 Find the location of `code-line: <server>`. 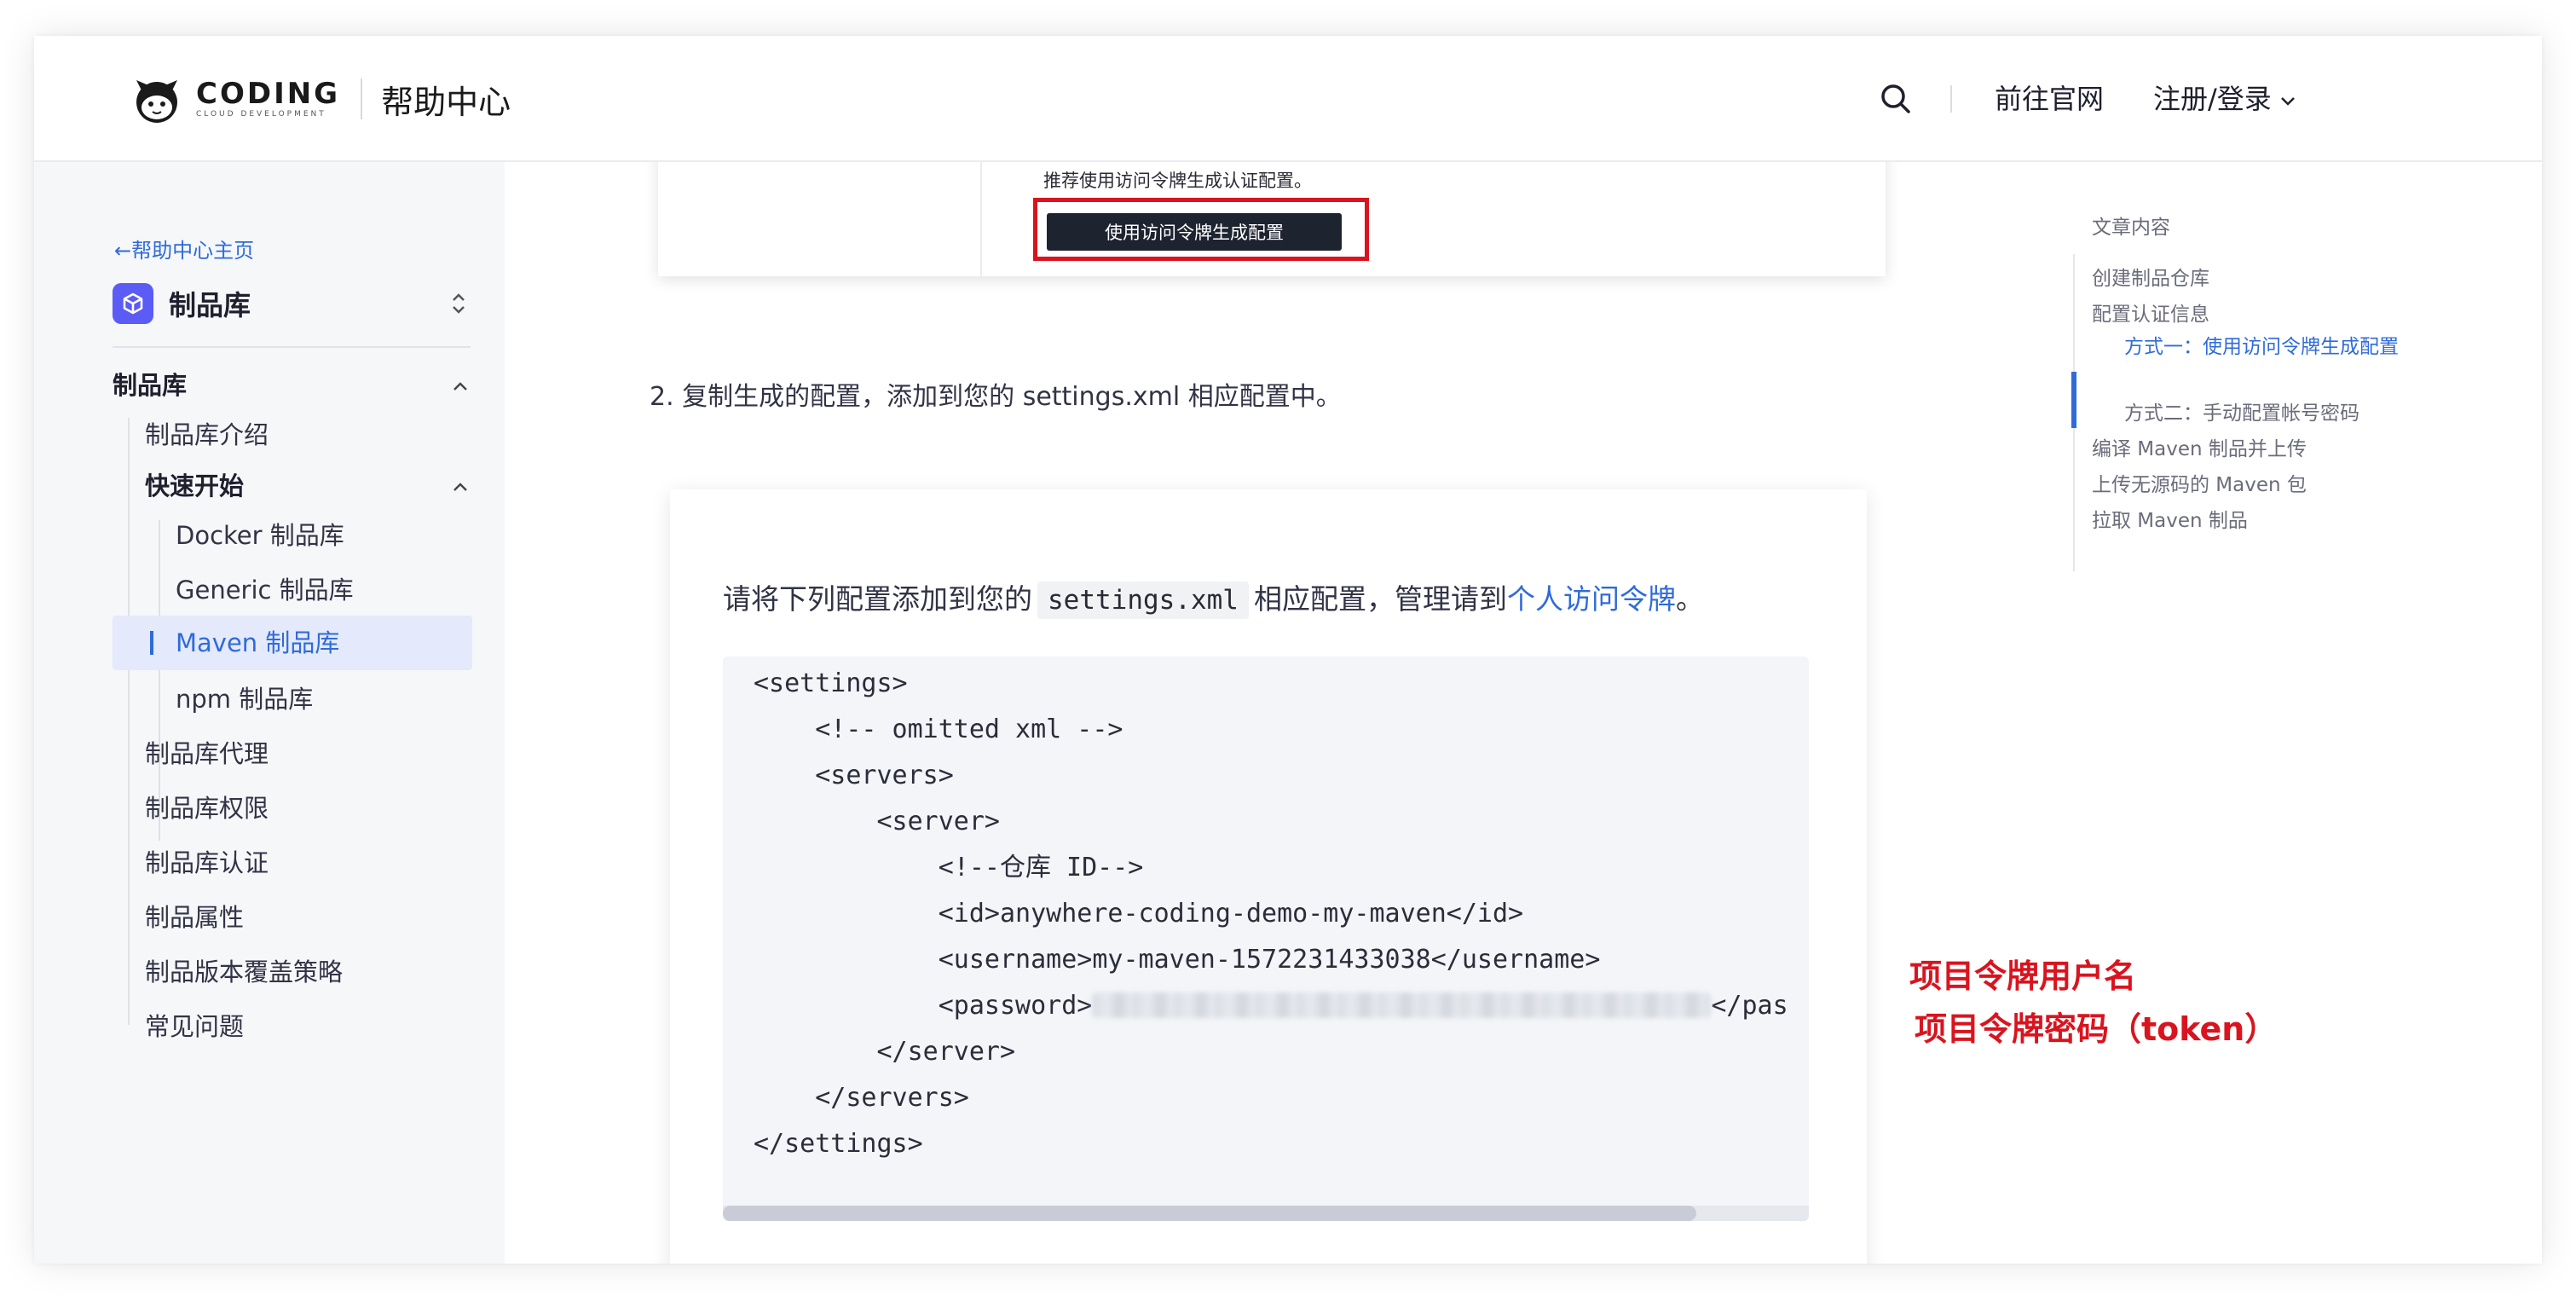

code-line: <server> is located at coordinates (877, 822).